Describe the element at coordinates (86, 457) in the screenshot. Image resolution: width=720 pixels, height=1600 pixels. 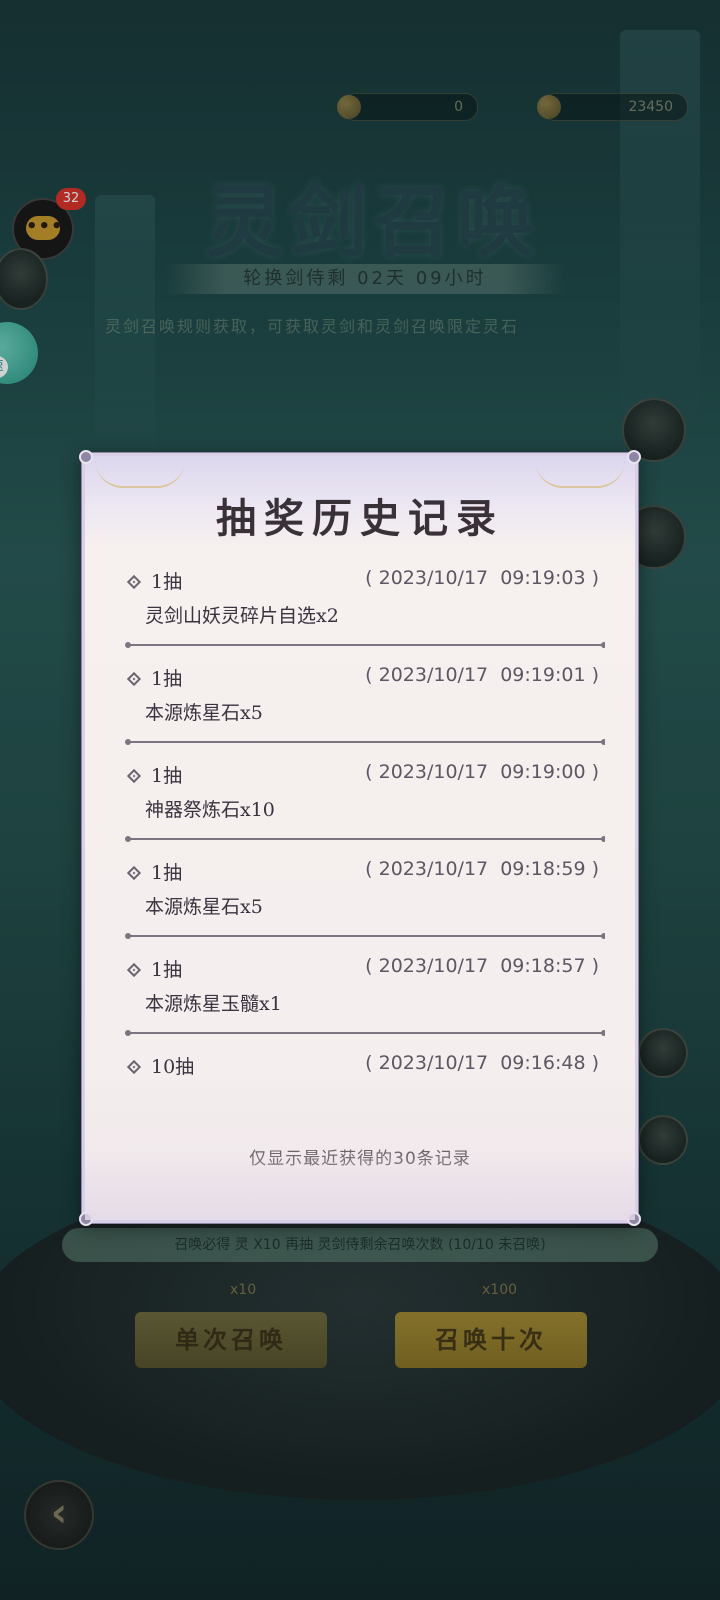
I see `corner-ornament-tl` at that location.